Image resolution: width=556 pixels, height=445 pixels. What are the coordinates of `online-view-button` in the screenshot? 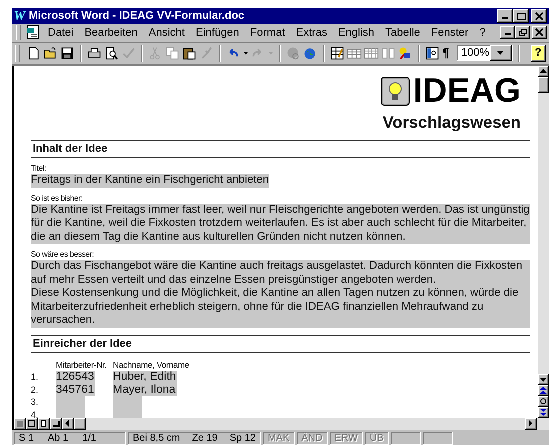 It's located at (32, 424).